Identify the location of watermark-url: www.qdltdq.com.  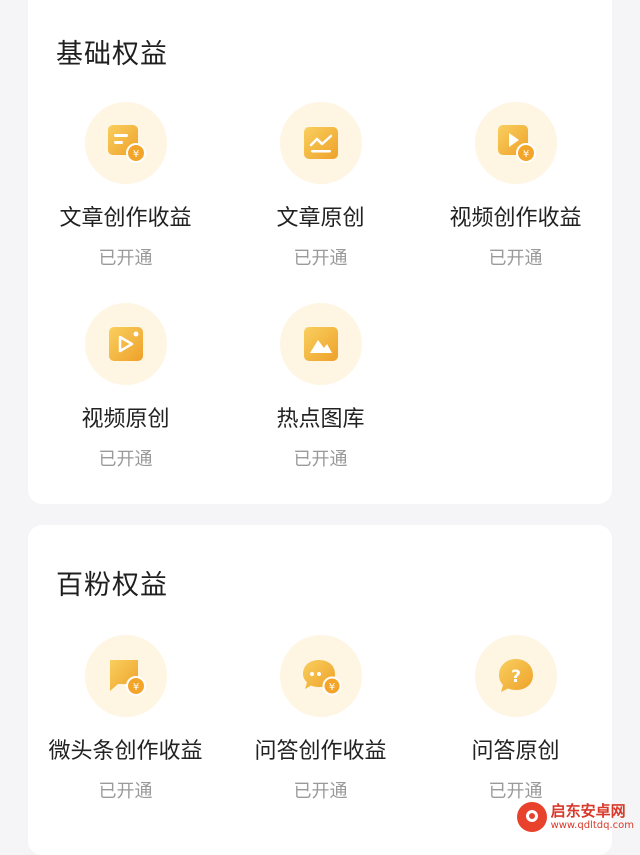
(592, 825).